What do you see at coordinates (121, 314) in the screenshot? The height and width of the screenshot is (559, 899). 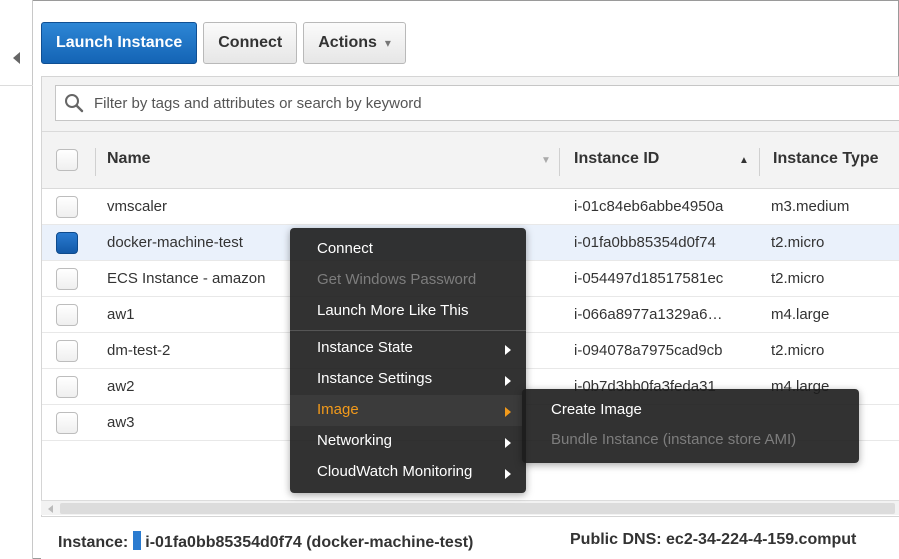 I see `cell-name: aw1` at bounding box center [121, 314].